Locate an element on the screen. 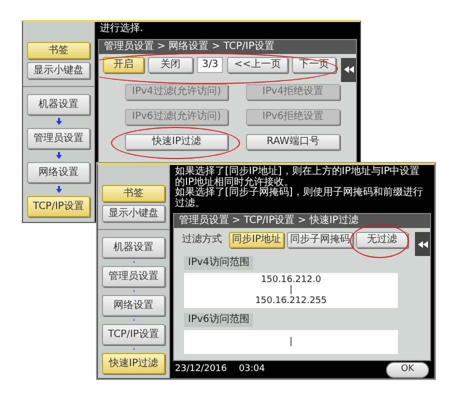 This screenshot has width=457, height=400. toggle-button: 关闭 is located at coordinates (171, 64).